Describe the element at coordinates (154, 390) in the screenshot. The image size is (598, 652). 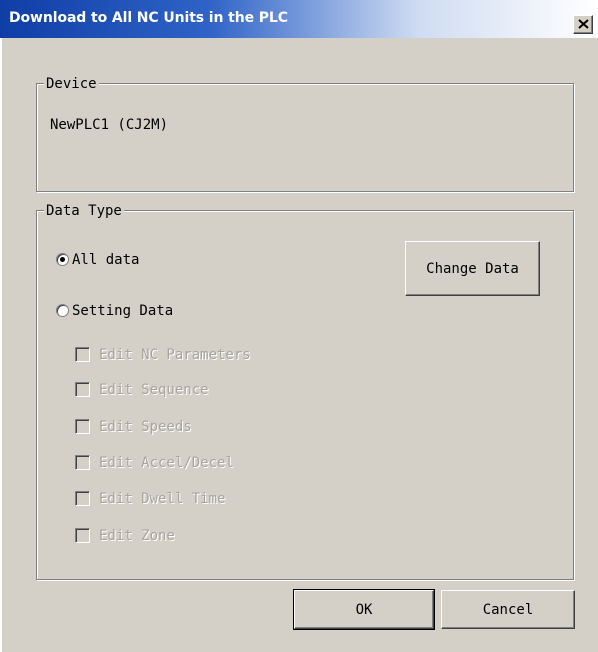
I see `checkbox-label: Edit Sequence` at that location.